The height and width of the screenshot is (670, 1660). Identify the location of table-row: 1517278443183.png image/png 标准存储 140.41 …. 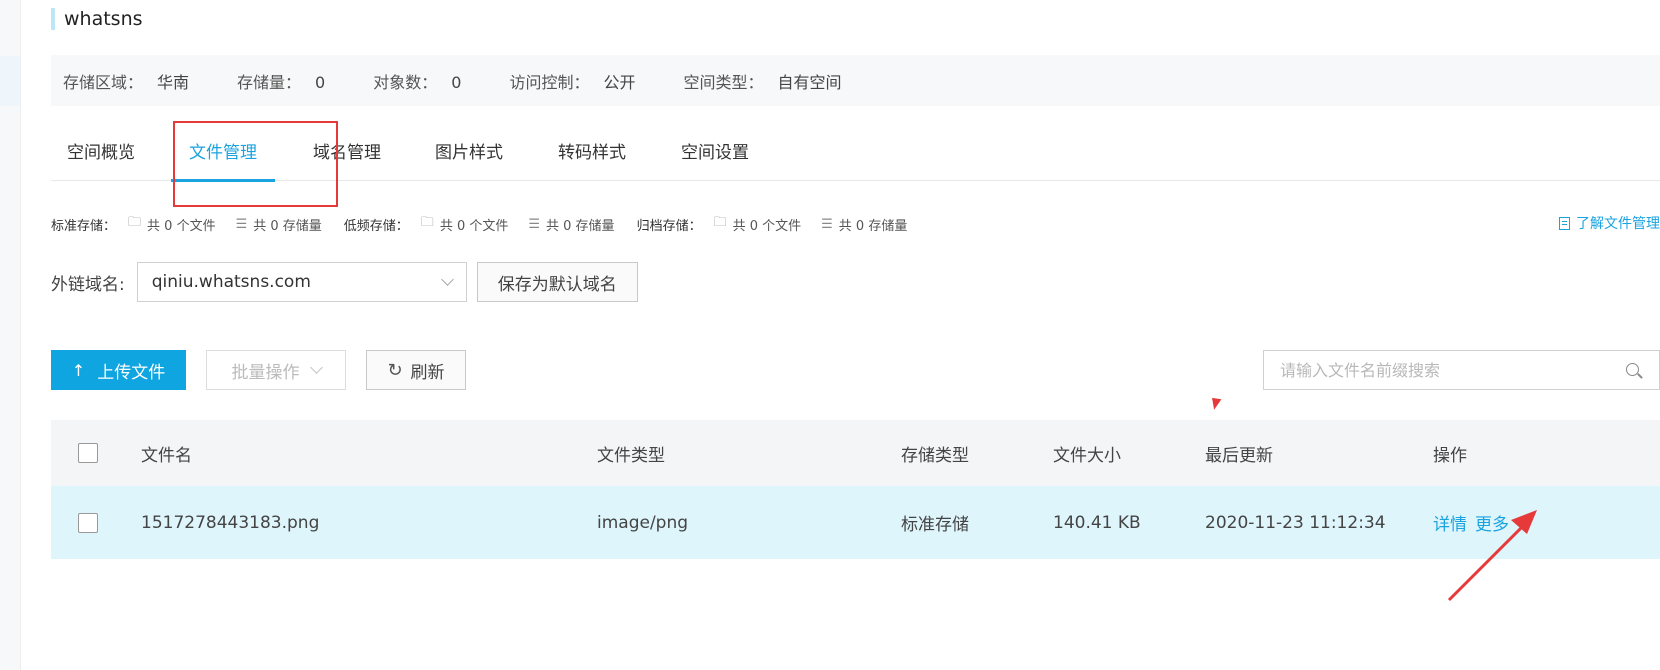
(855, 522).